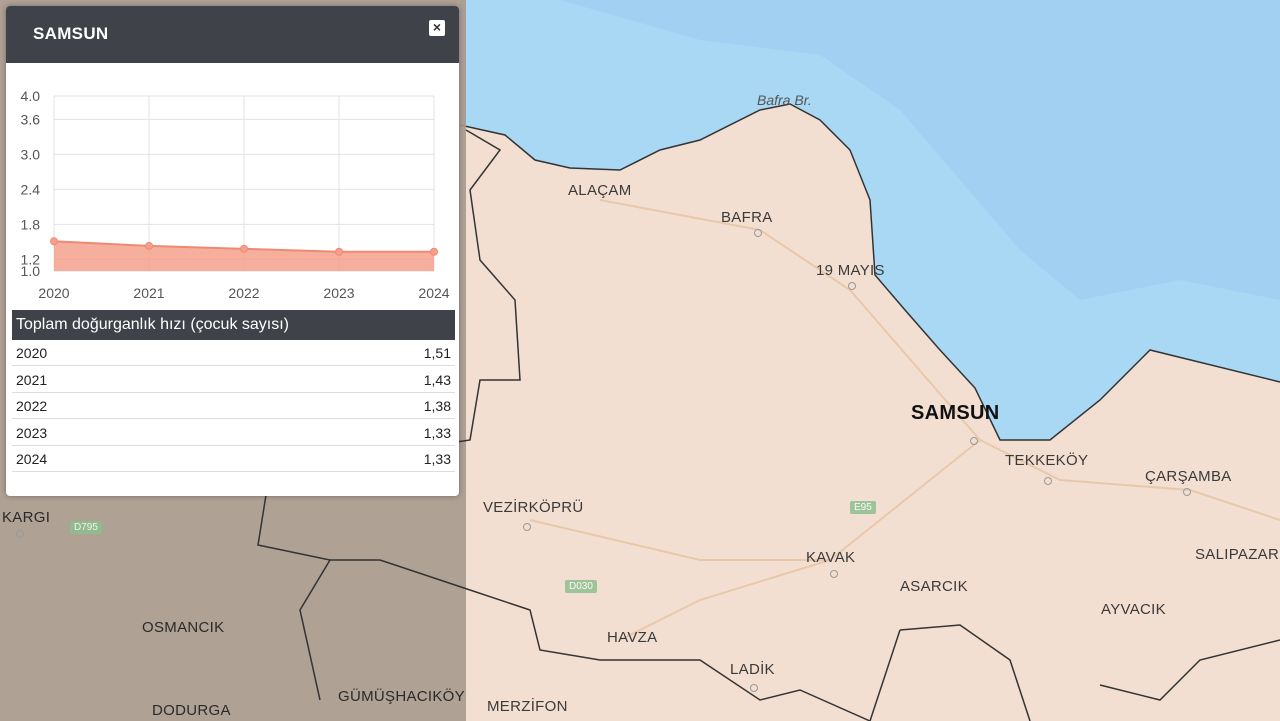 This screenshot has height=721, width=1280. Describe the element at coordinates (863, 507) in the screenshot. I see `road-e95: E95` at that location.